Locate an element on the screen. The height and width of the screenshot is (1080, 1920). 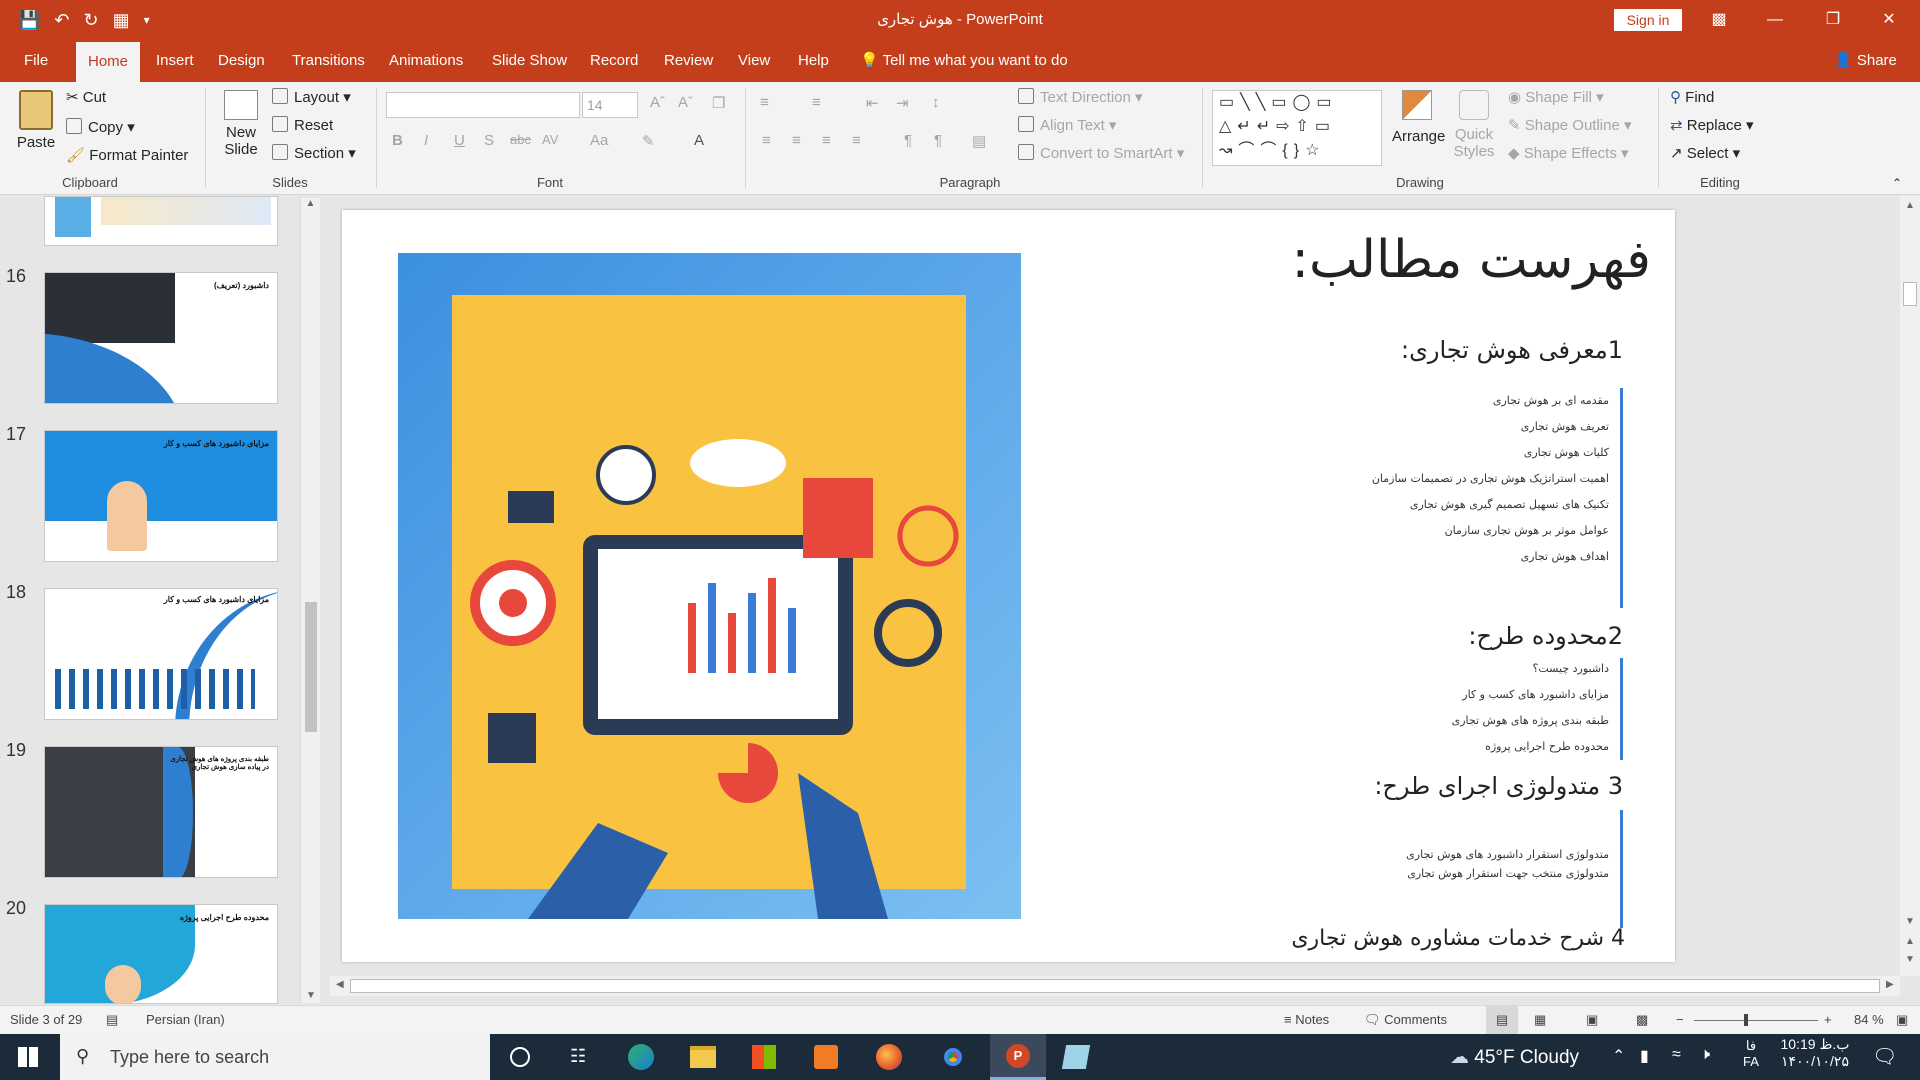
windows-start-icon is located at coordinates (28, 1057).